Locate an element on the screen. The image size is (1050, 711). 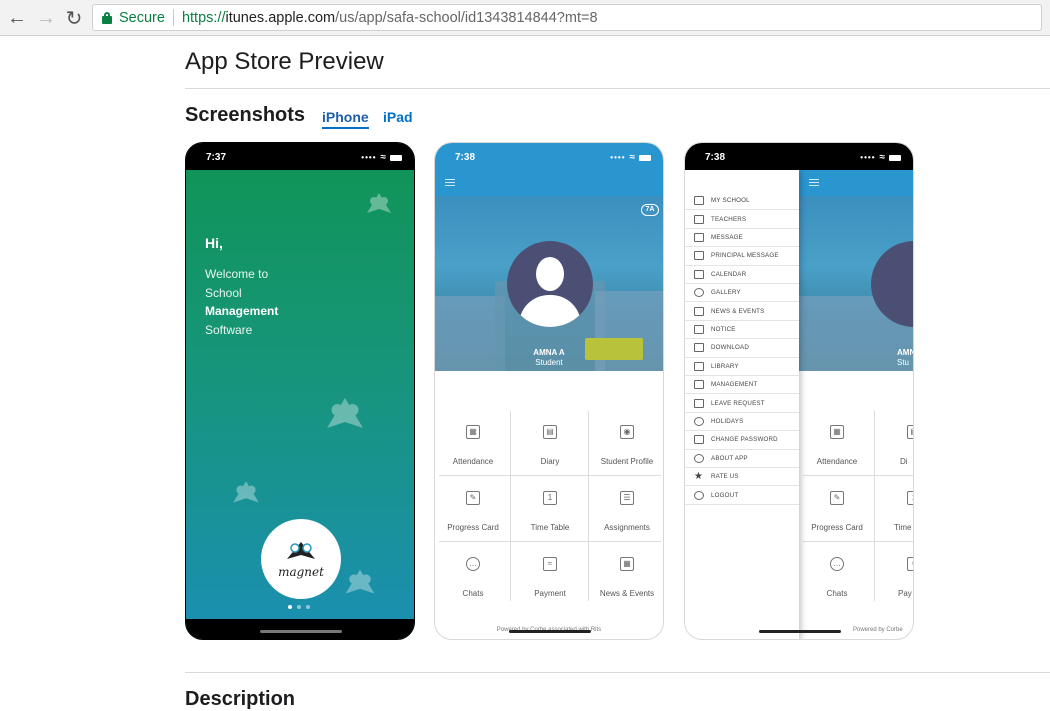
page-indicator is located at coordinates (299, 607).